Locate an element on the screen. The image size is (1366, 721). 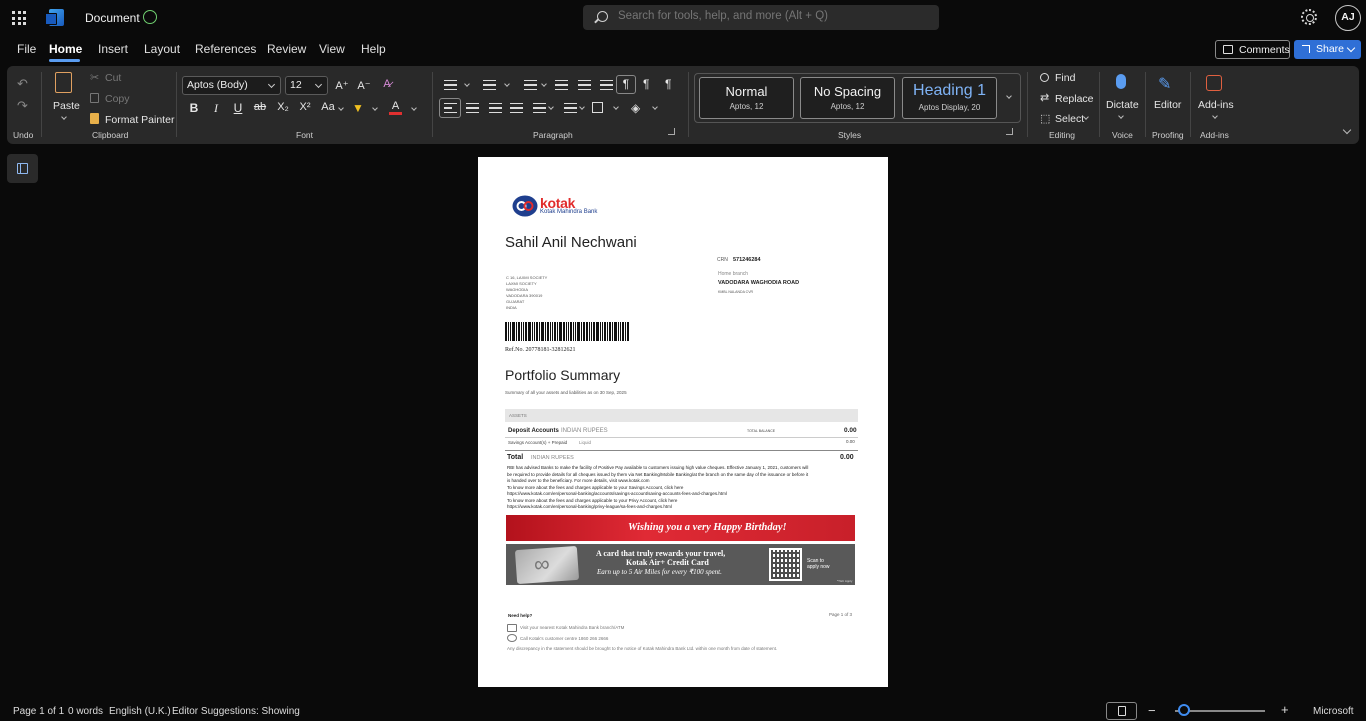
font-group-label: Font is located at coordinates (305, 135).